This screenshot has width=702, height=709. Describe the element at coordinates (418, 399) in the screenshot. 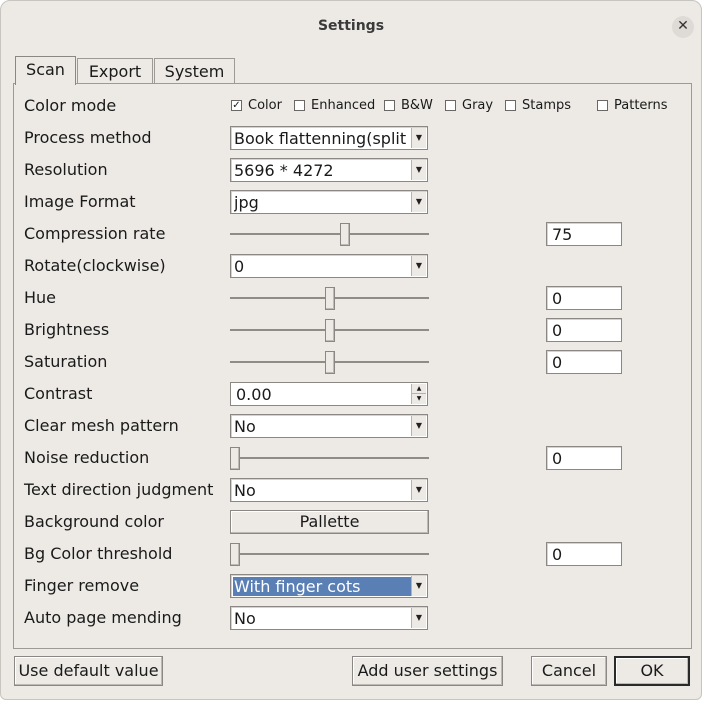

I see `spin-down-icon: ▼` at that location.